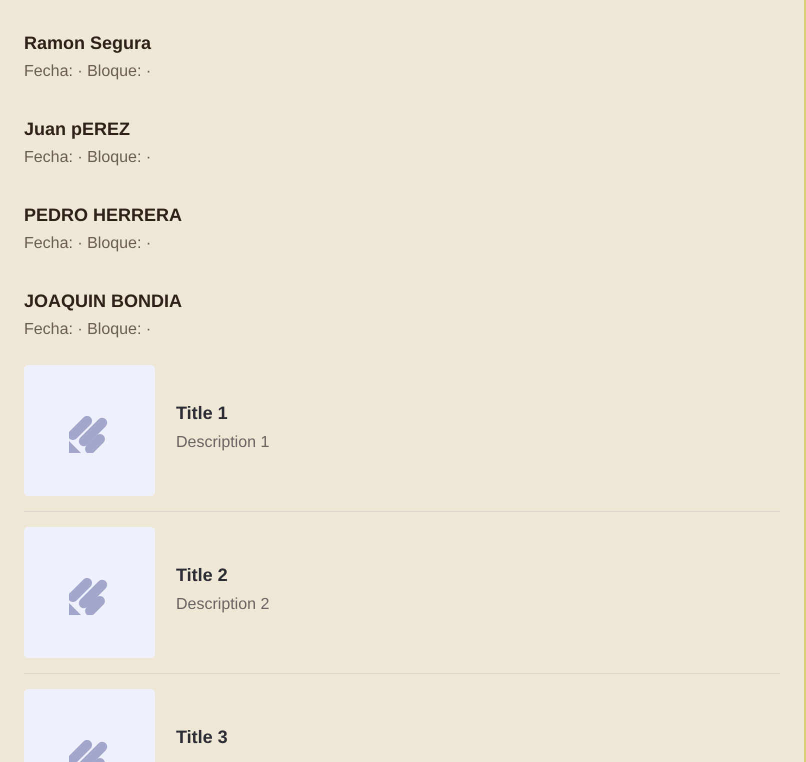 Image resolution: width=806 pixels, height=762 pixels. I want to click on person-name: Juan pEREZ, so click(78, 129).